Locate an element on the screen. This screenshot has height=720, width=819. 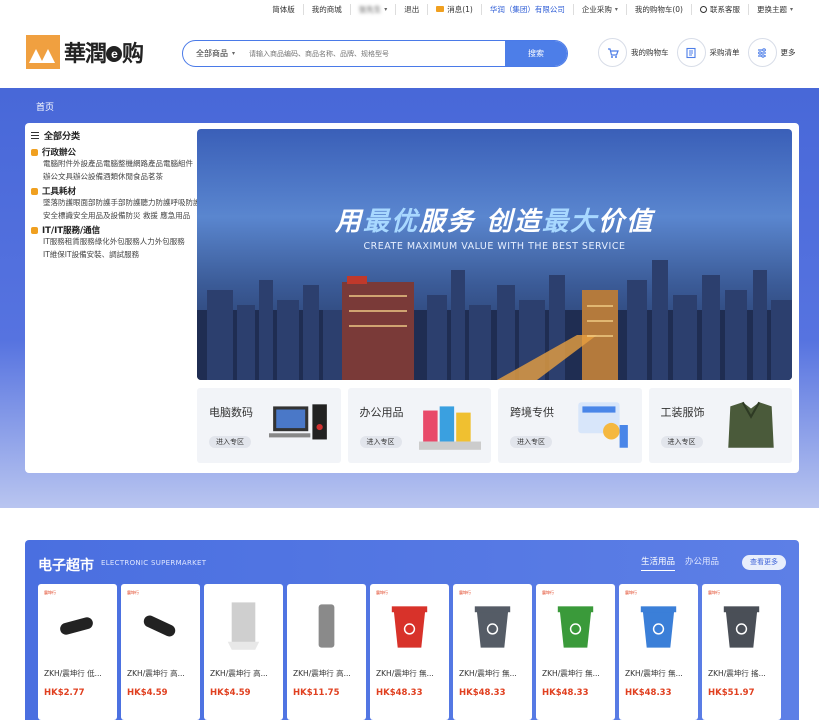
category-link: 墜落防護 is located at coordinates (58, 203).